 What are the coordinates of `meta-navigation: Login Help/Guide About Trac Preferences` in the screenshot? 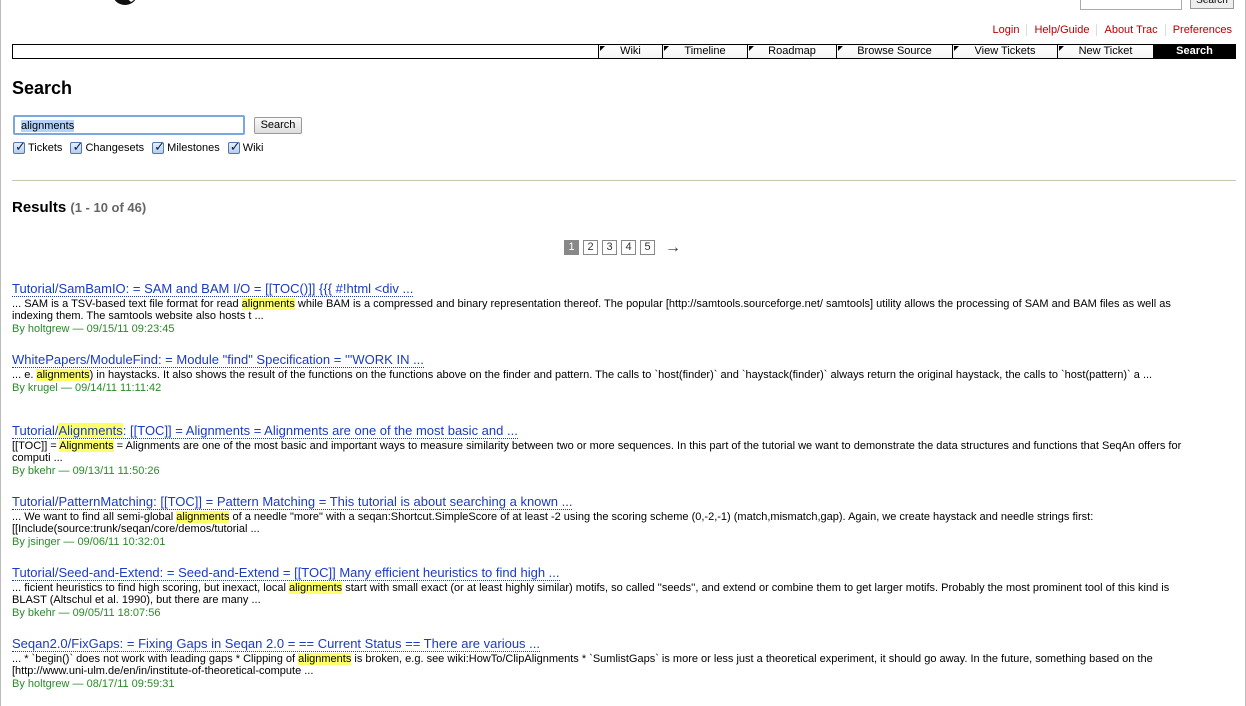 It's located at (1109, 30).